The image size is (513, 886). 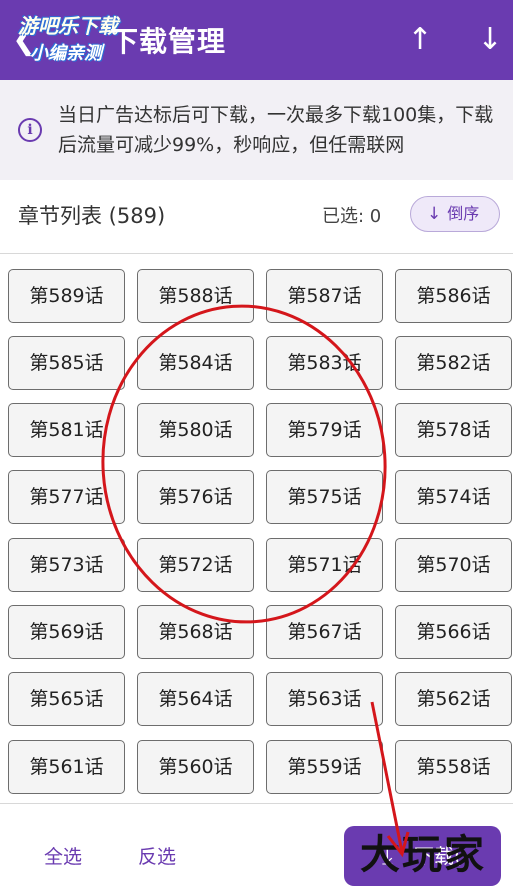 I want to click on chapter-chip: 第584话, so click(x=195, y=363).